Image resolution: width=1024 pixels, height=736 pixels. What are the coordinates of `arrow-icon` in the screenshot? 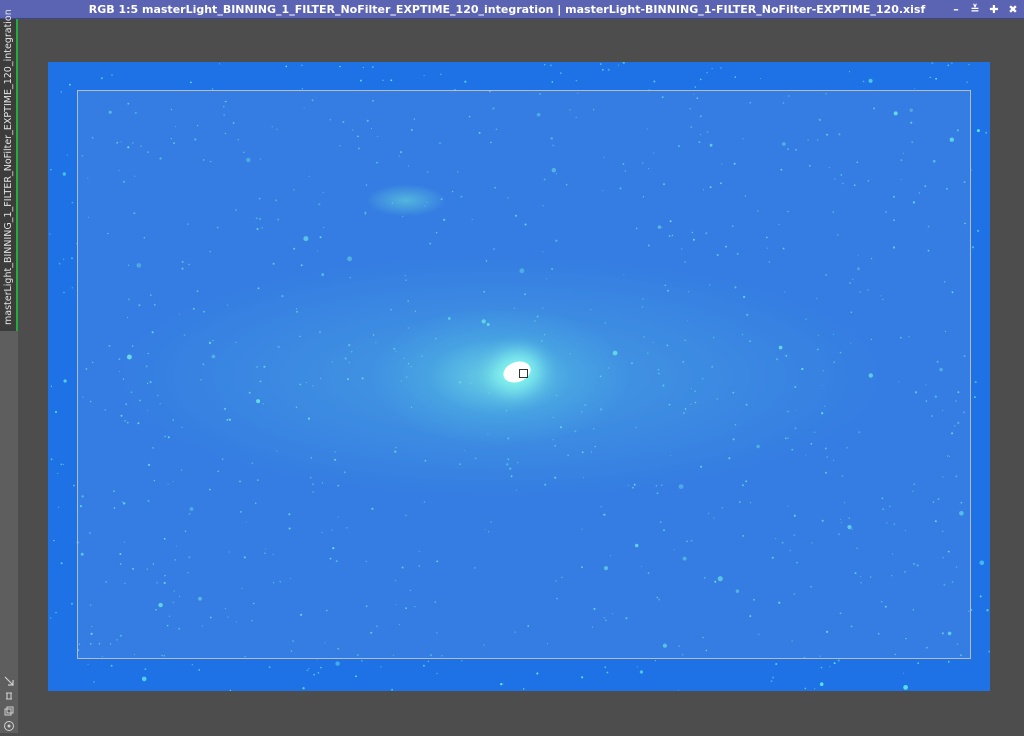 It's located at (9, 679).